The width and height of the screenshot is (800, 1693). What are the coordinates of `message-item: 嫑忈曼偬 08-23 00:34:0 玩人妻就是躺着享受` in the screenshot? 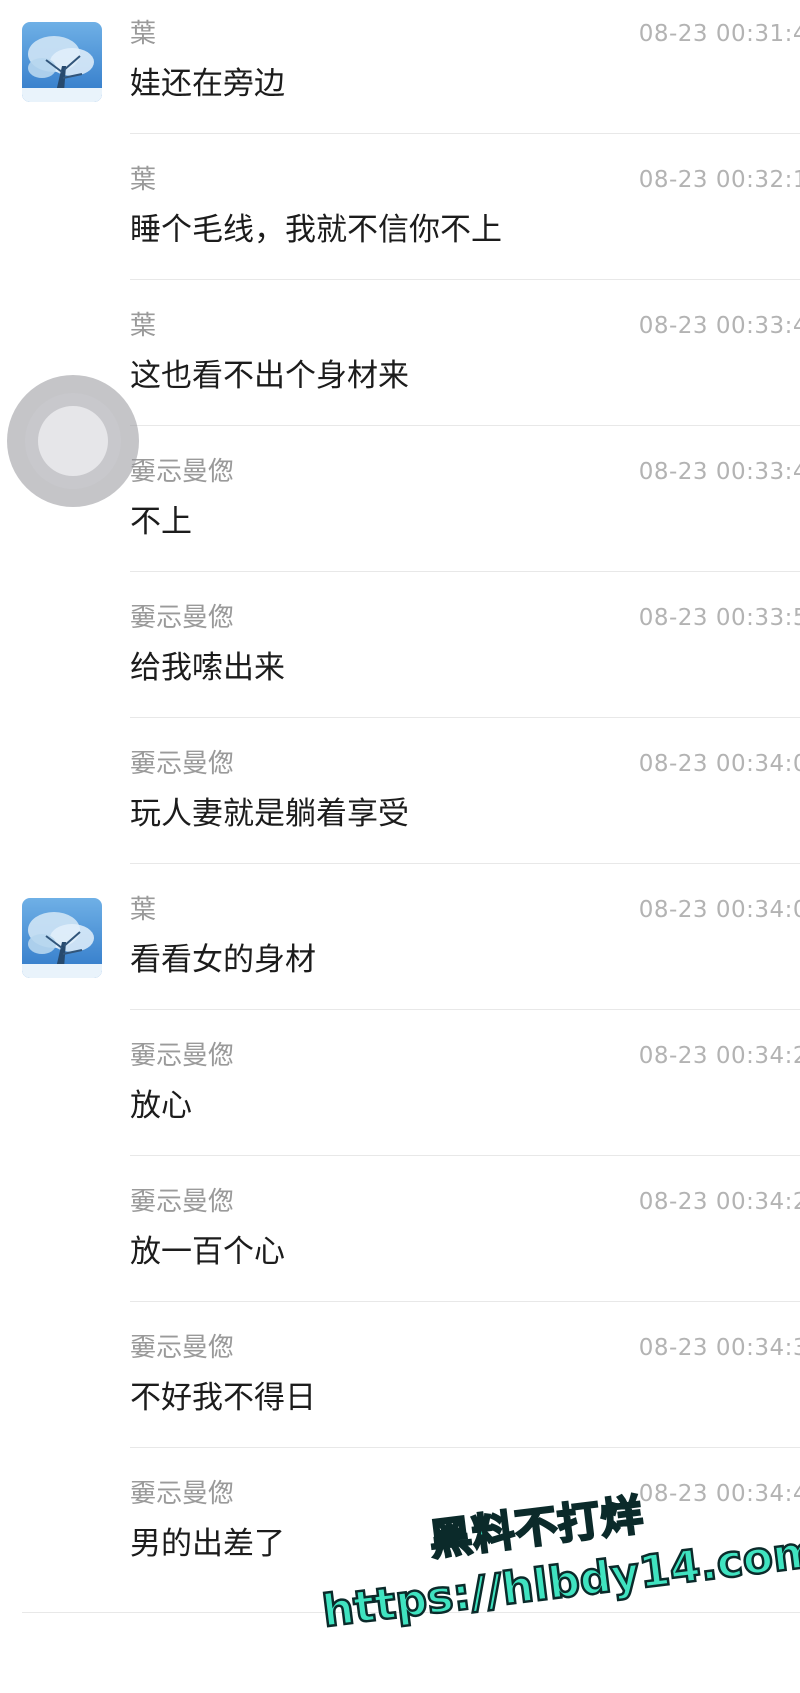 It's located at (400, 803).